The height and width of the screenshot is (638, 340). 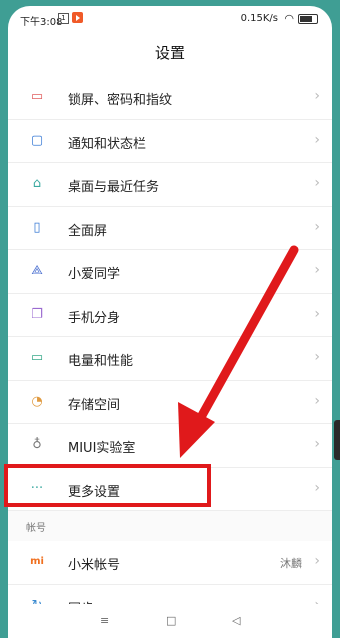 I want to click on settings-item-label: 小爱同学, so click(x=94, y=274).